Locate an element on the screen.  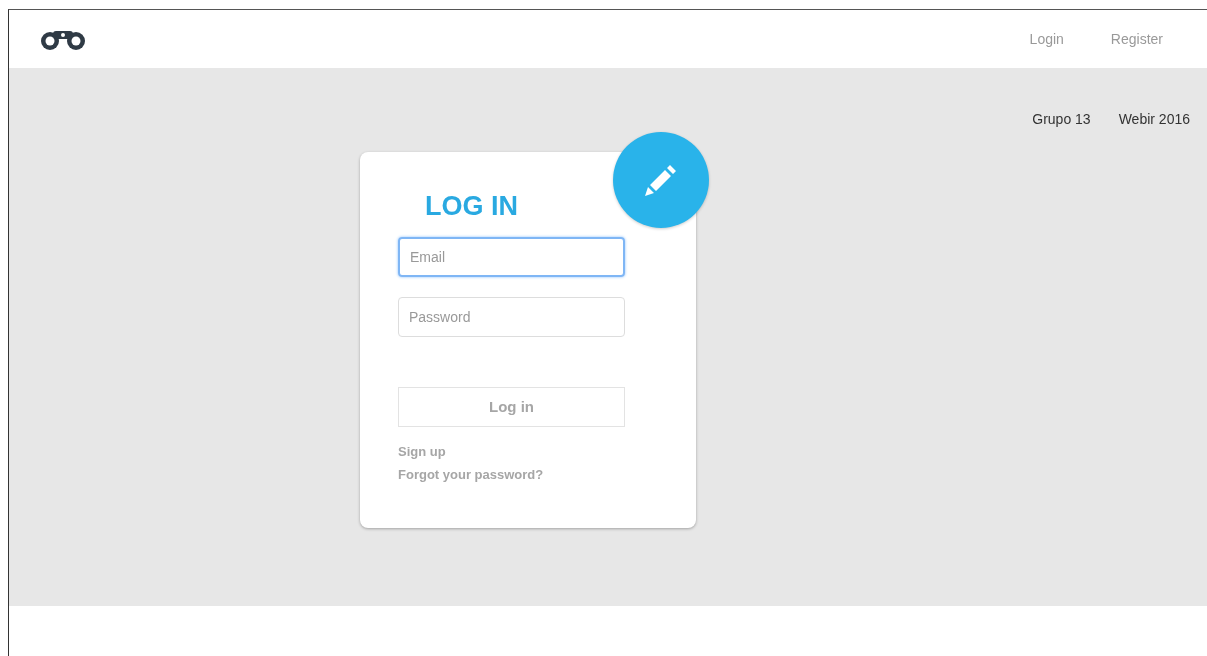
pencil-icon is located at coordinates (661, 180).